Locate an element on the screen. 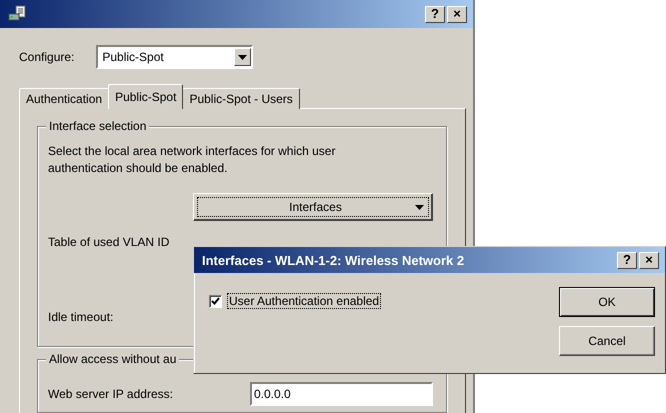 The image size is (666, 413). tab: Public-Spot - Users is located at coordinates (241, 98).